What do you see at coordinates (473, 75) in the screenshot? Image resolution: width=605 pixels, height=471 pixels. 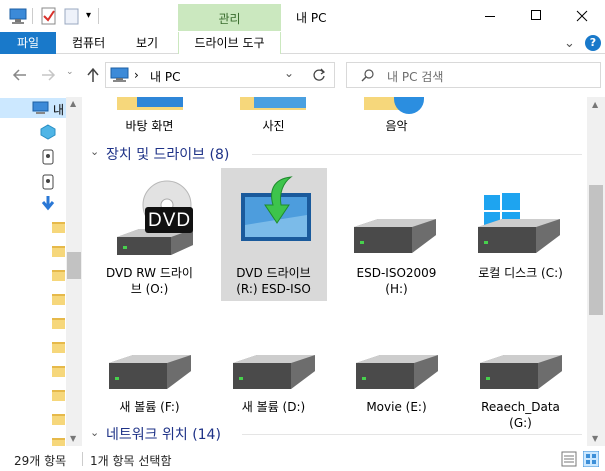 I see `search-box: 내 PC 검색` at bounding box center [473, 75].